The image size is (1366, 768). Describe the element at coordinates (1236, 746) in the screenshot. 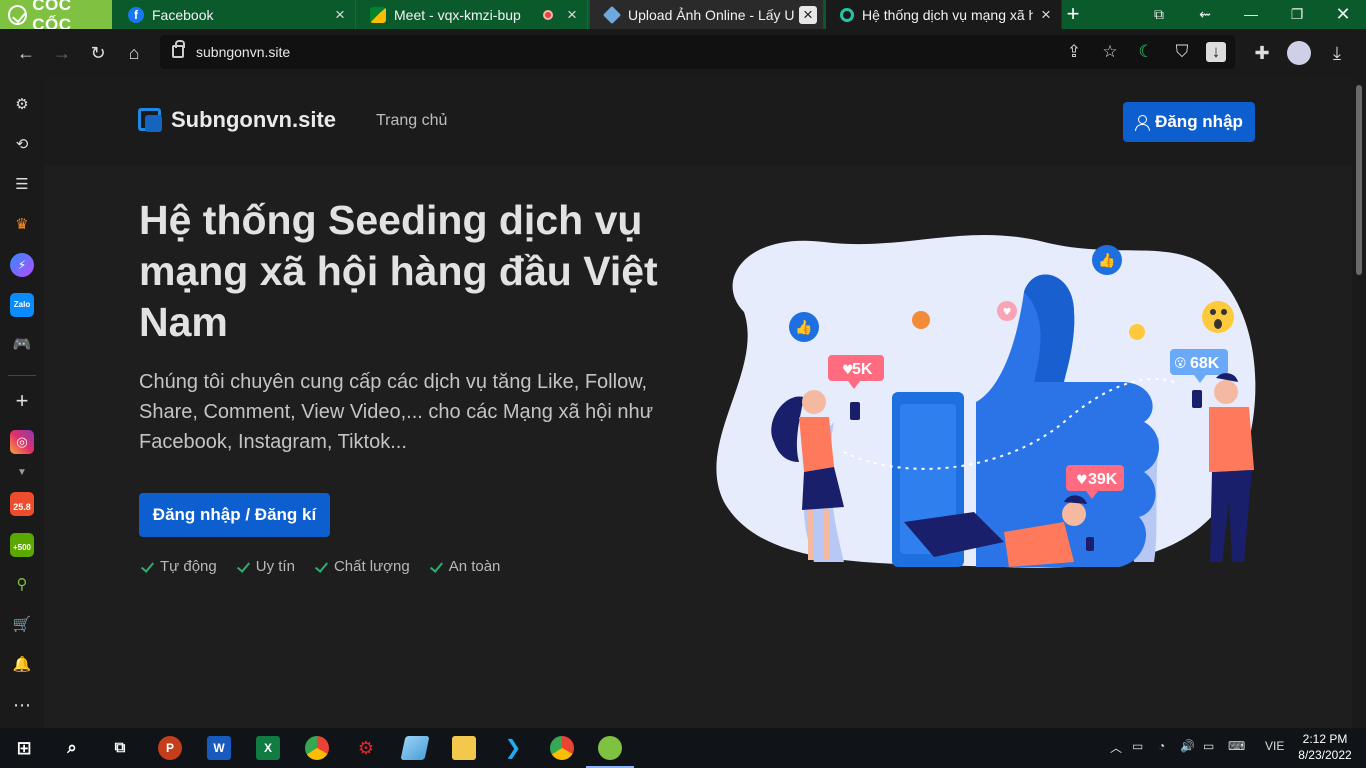

I see `keyboard-icon: ⌨` at that location.